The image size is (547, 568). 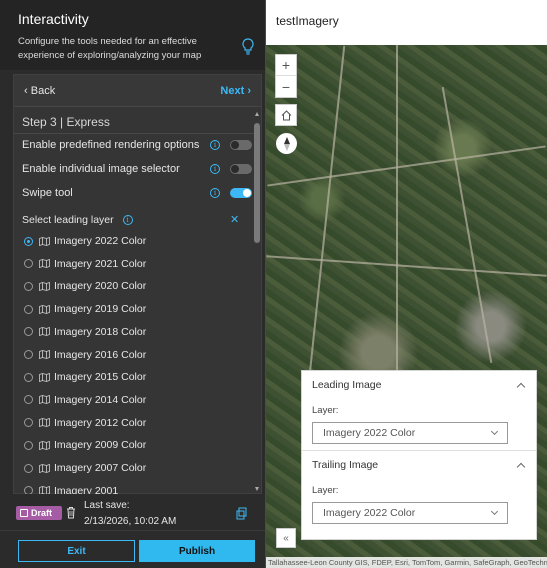 What do you see at coordinates (286, 65) in the screenshot?
I see `zoom-in-button: +` at bounding box center [286, 65].